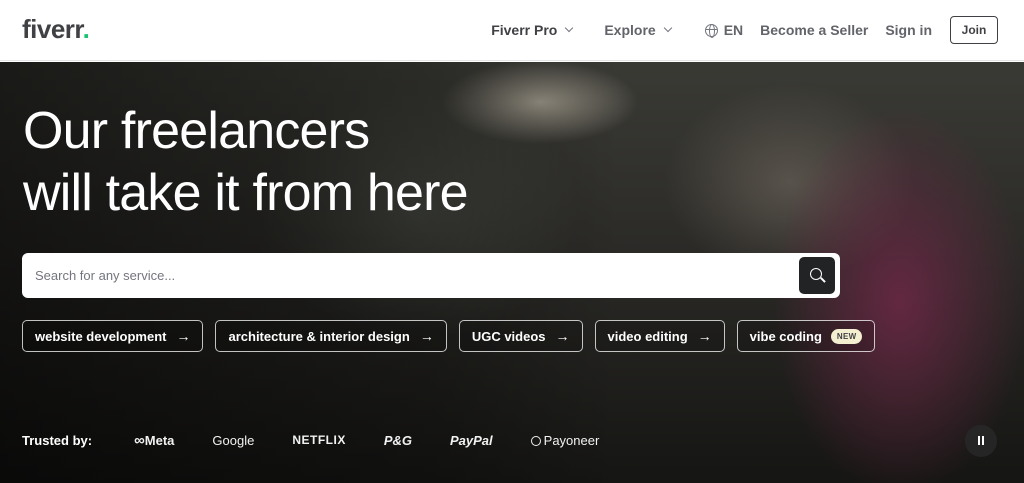 Image resolution: width=1024 pixels, height=483 pixels. I want to click on fiverr-logo: fiverr., so click(56, 29).